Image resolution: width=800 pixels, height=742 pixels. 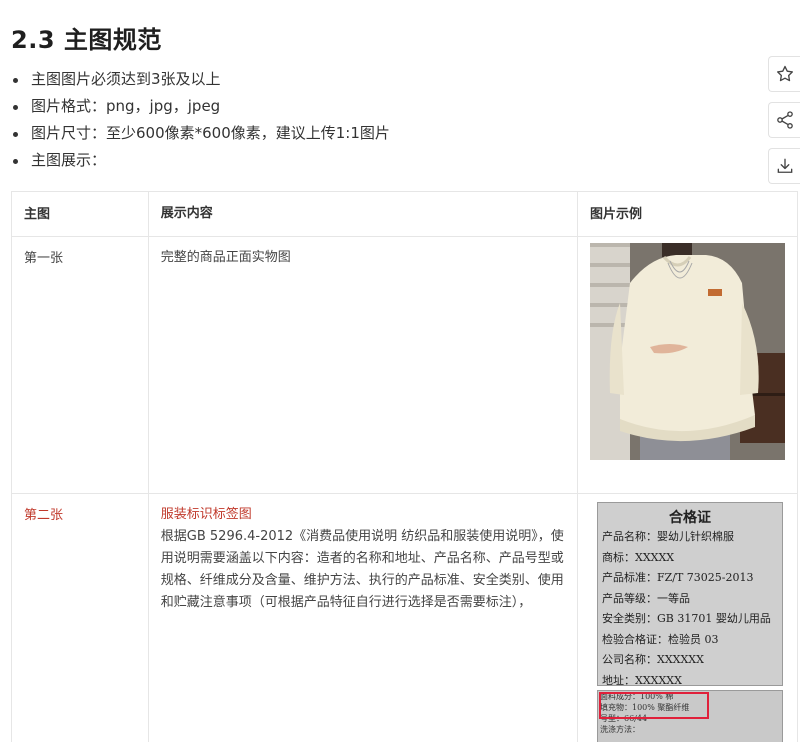 I want to click on share-icon, so click(x=784, y=120).